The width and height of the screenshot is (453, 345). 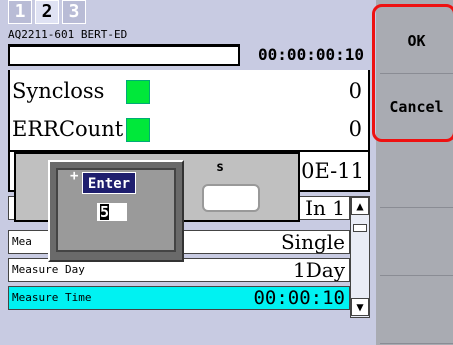 What do you see at coordinates (74, 176) in the screenshot?
I see `plus-icon: +` at bounding box center [74, 176].